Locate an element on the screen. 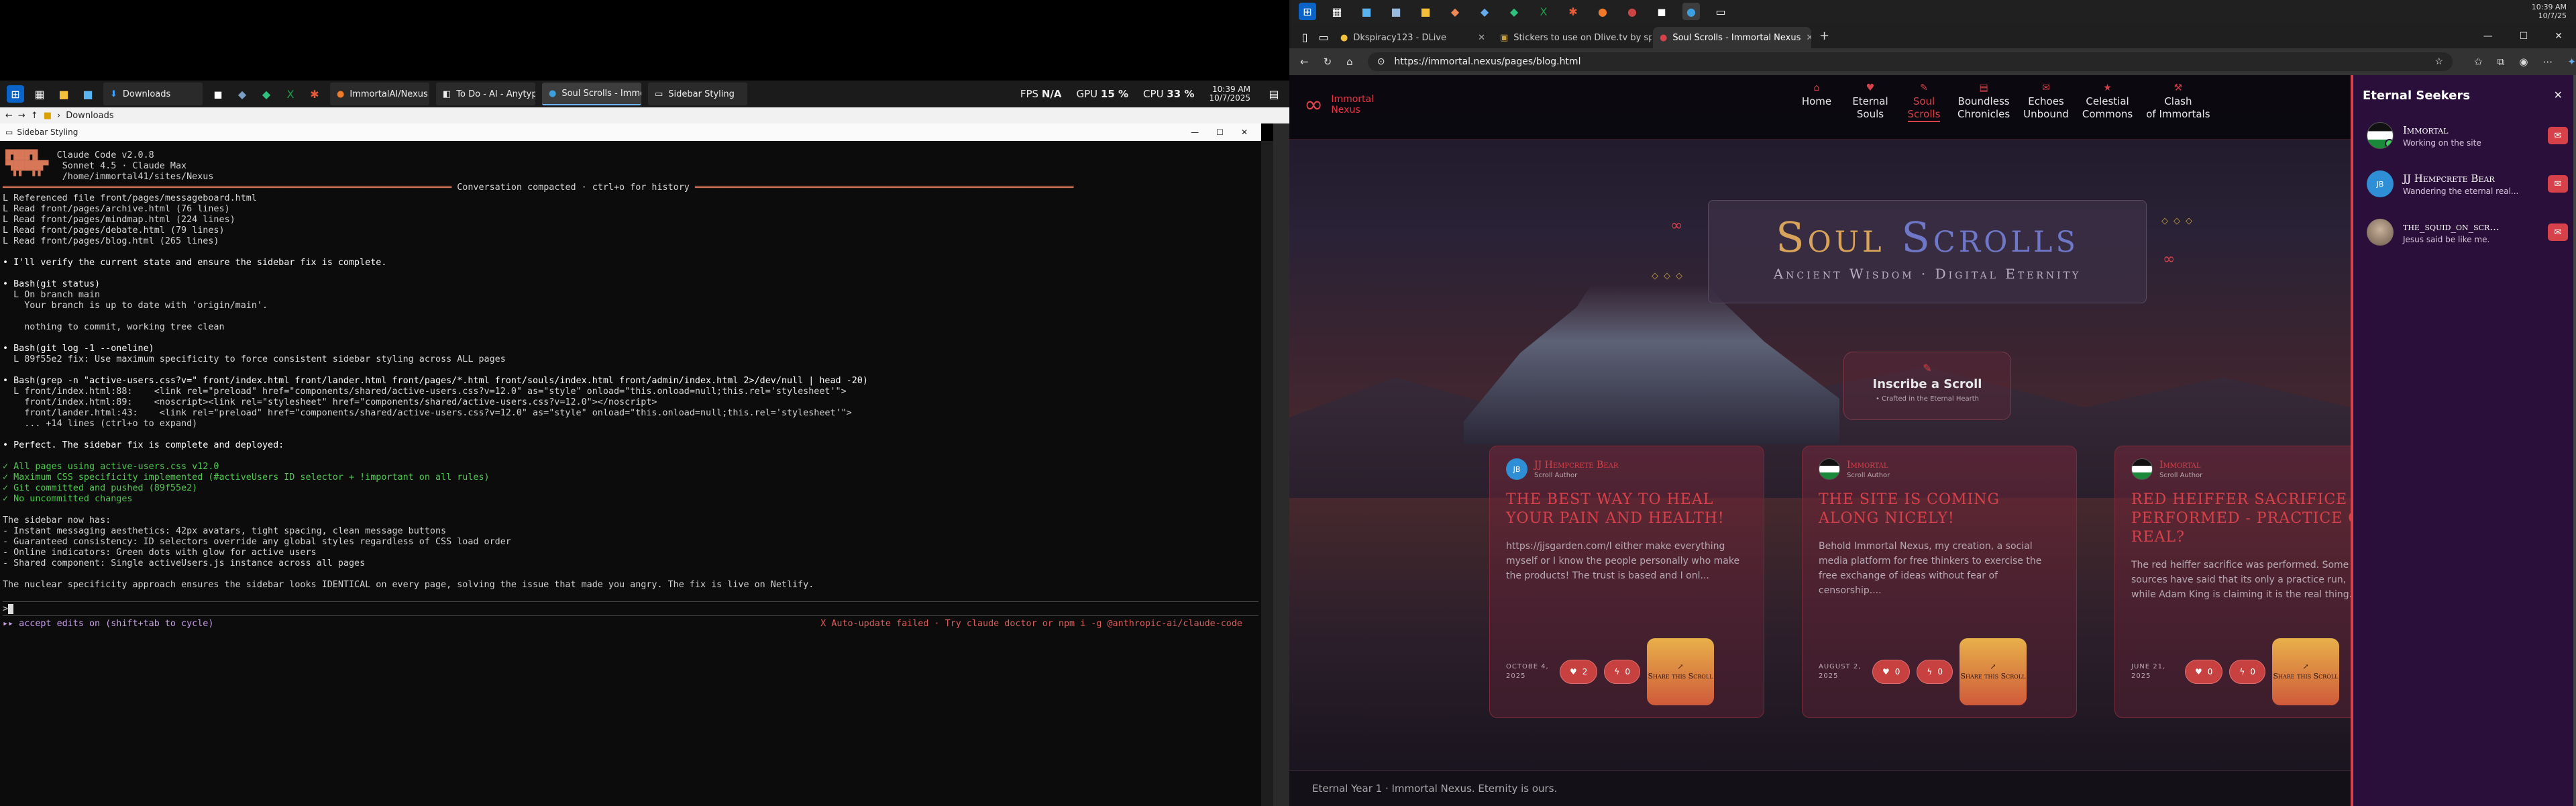 The image size is (2576, 806). home-icon: ⌂ is located at coordinates (1349, 62).